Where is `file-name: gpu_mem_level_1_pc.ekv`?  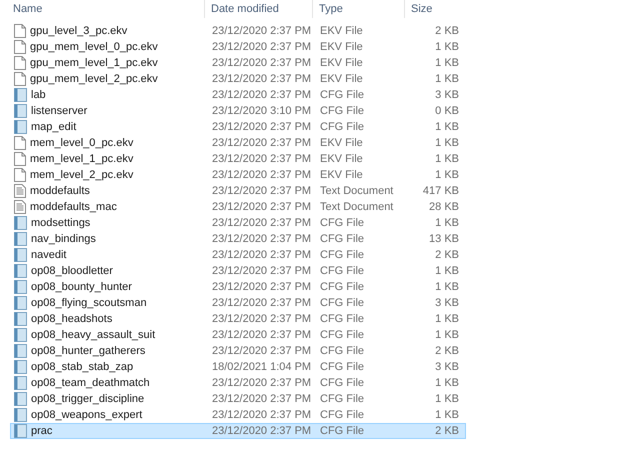
file-name: gpu_mem_level_1_pc.ekv is located at coordinates (94, 63).